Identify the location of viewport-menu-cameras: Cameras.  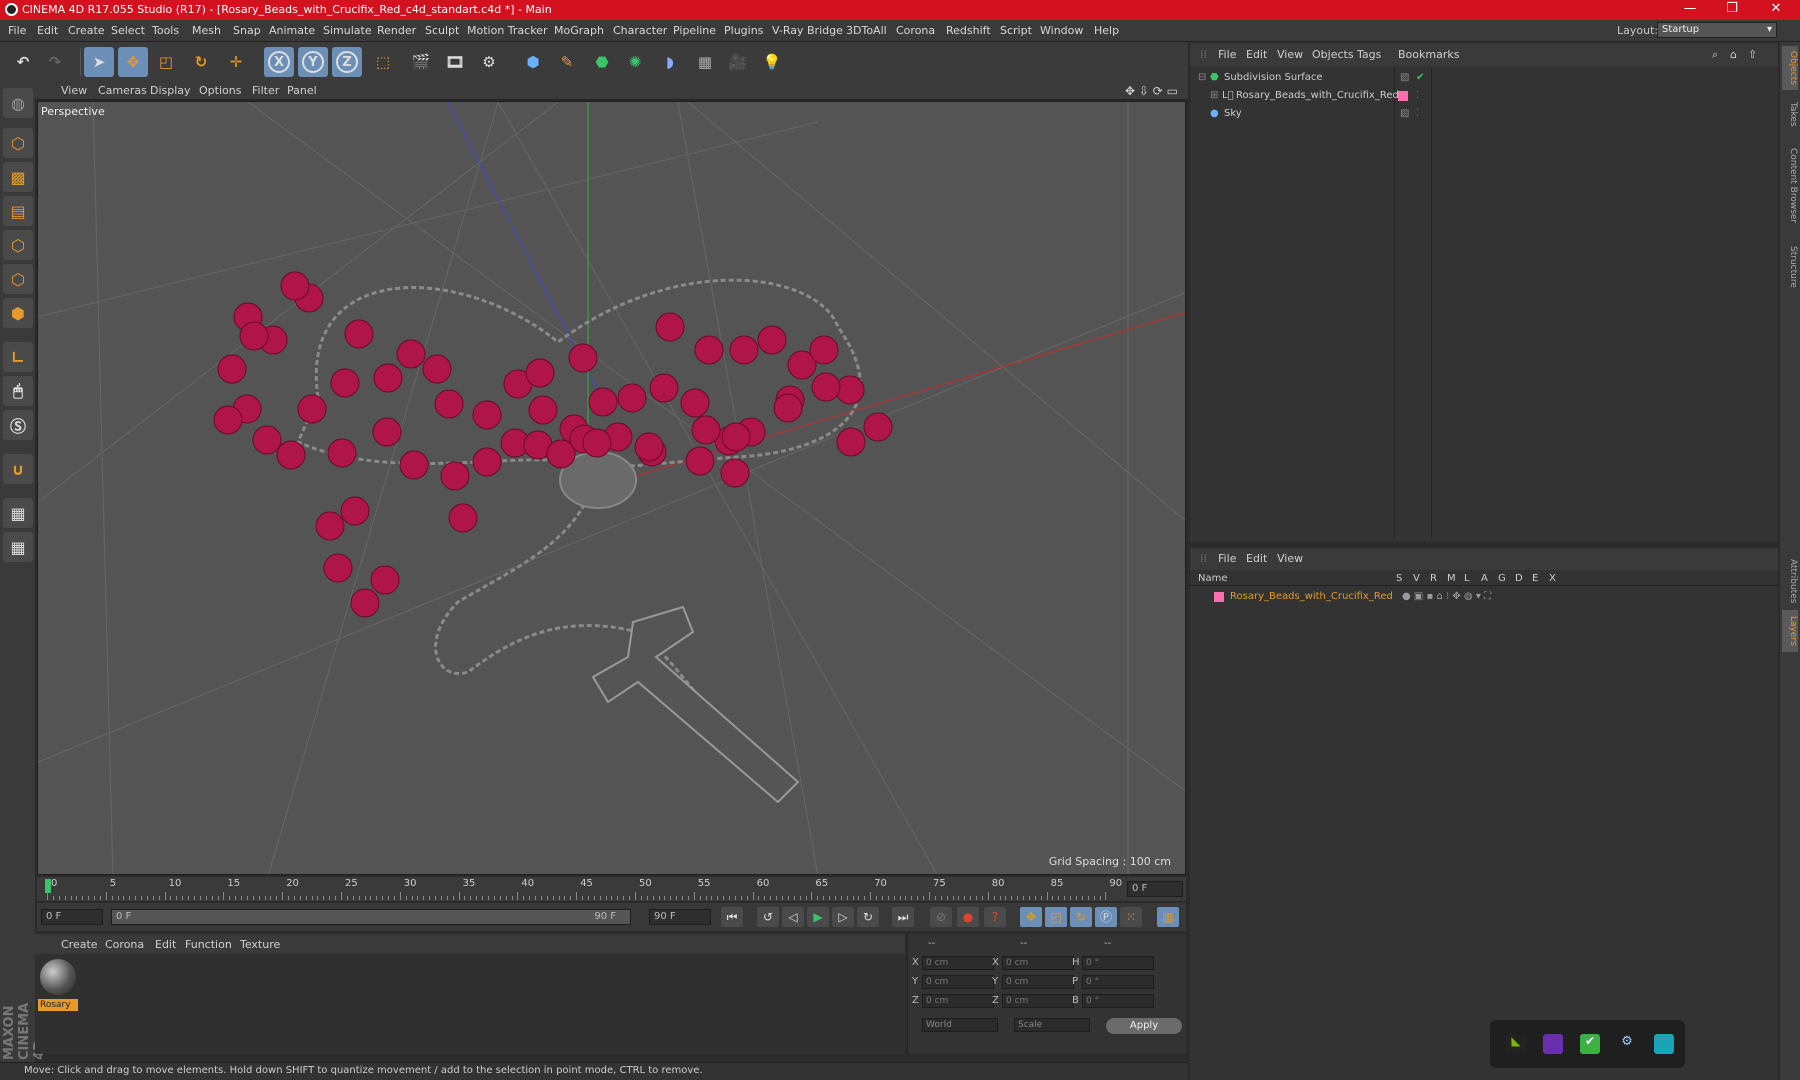
(122, 90).